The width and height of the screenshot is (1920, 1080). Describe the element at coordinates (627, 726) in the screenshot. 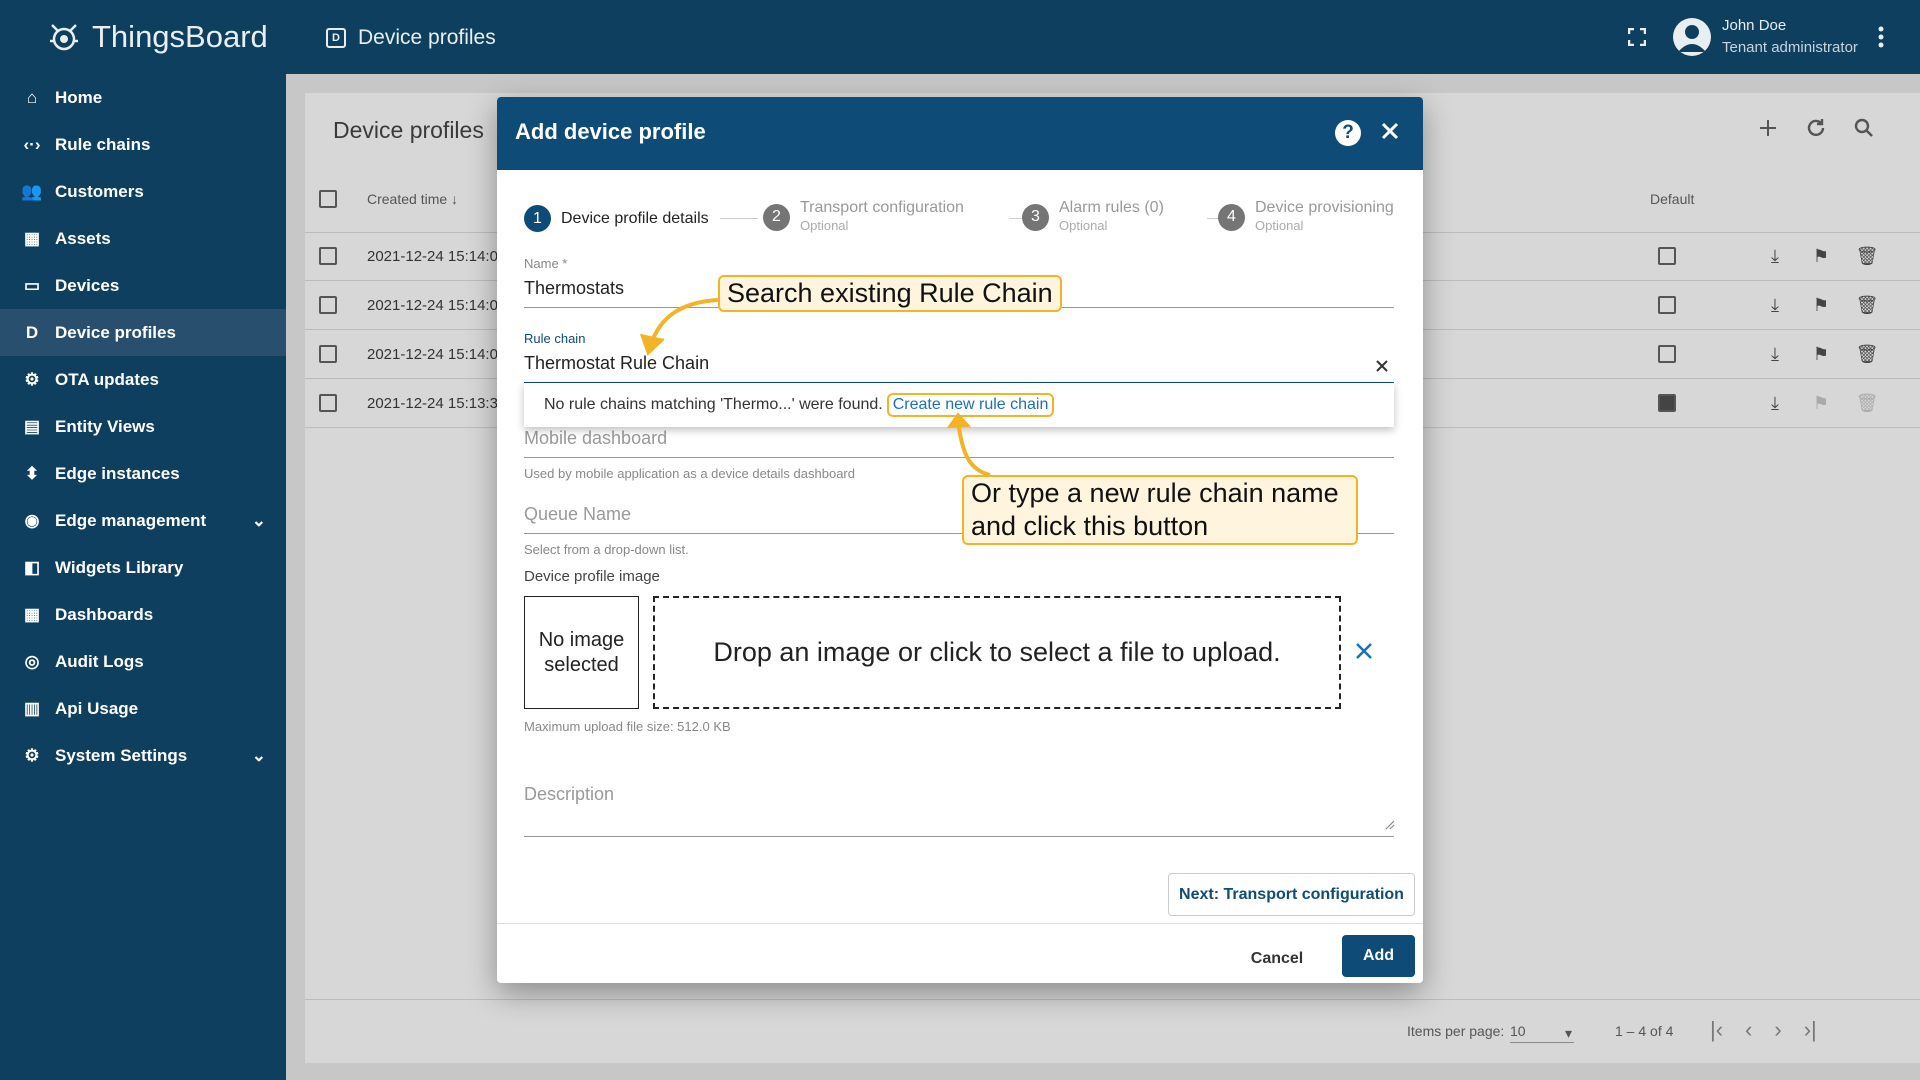

I see `max-upload-size: Maximum upload file size: 512.0 KB` at that location.